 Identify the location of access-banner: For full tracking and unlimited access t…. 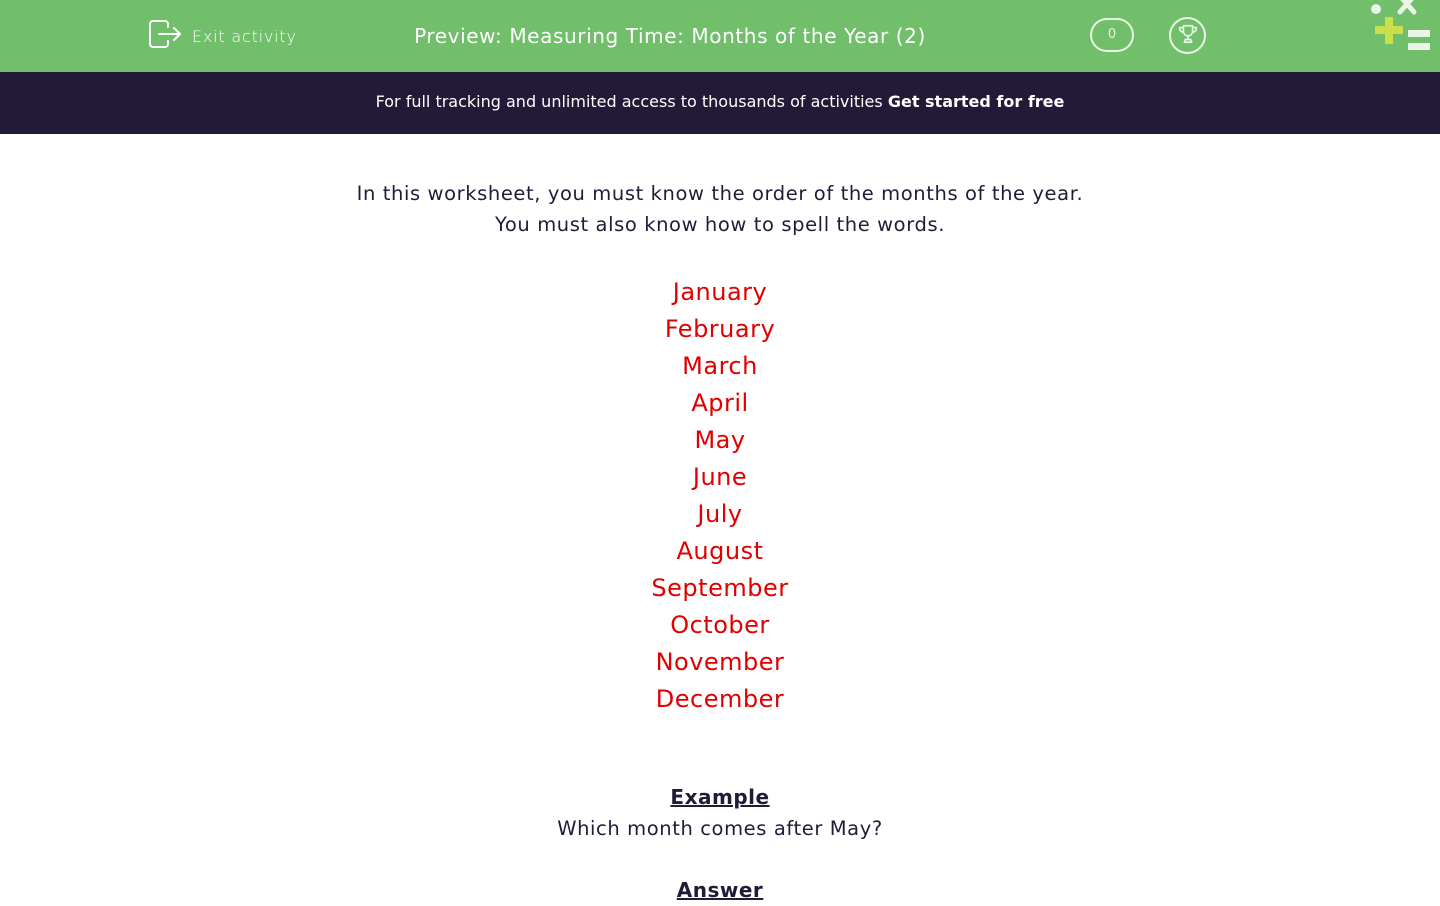
(720, 103).